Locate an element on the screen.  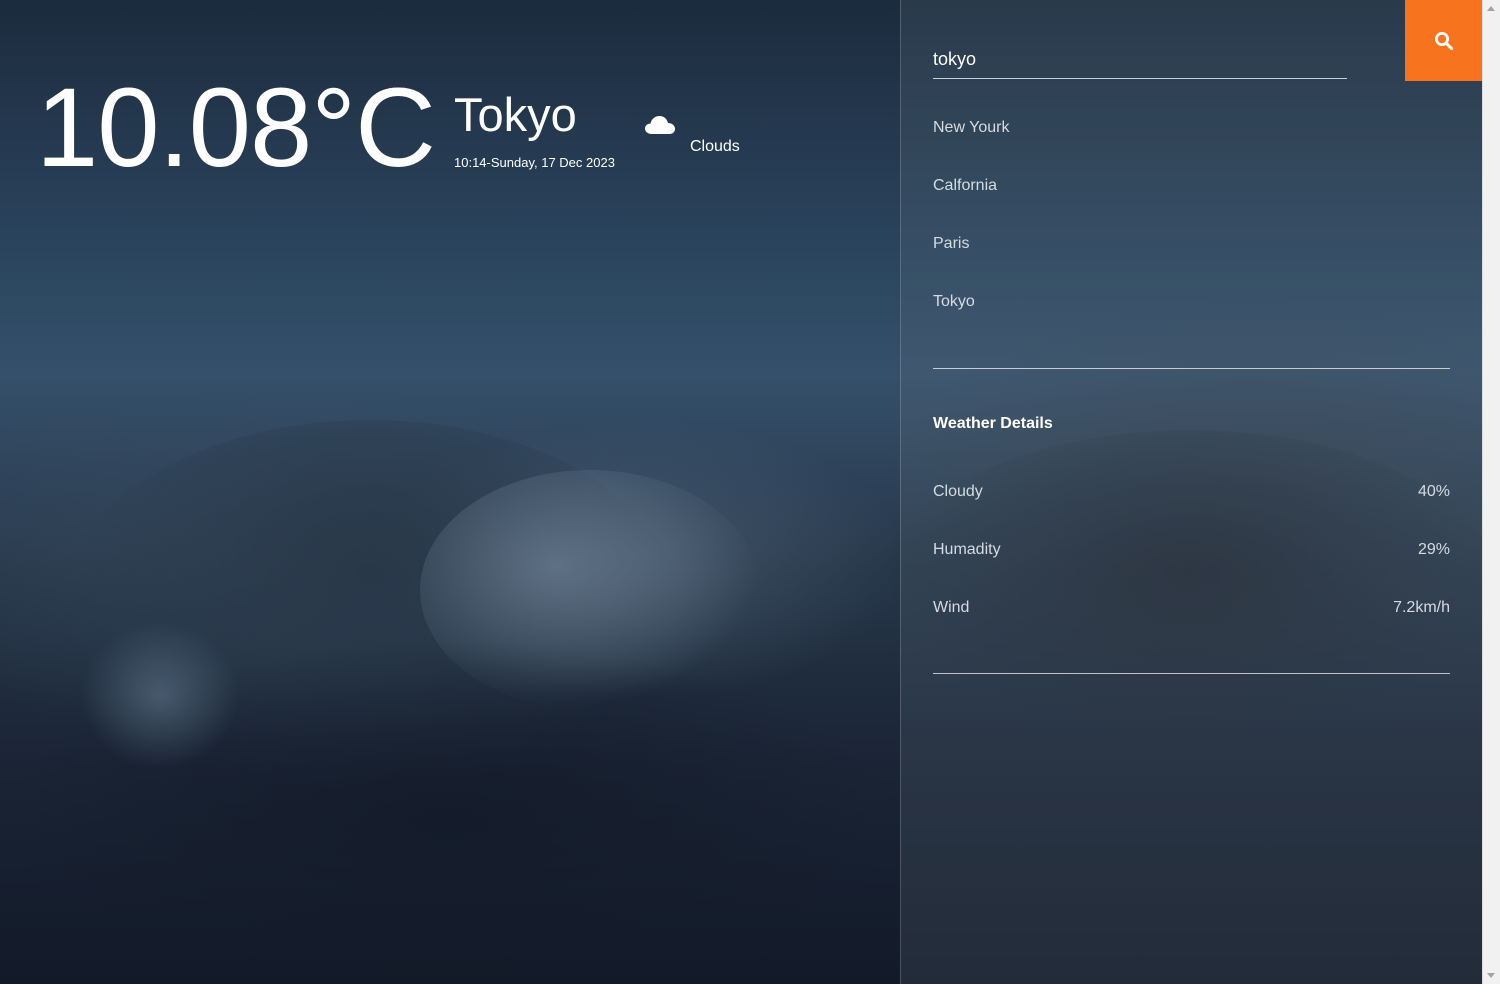
condition-label: Clouds is located at coordinates (715, 146).